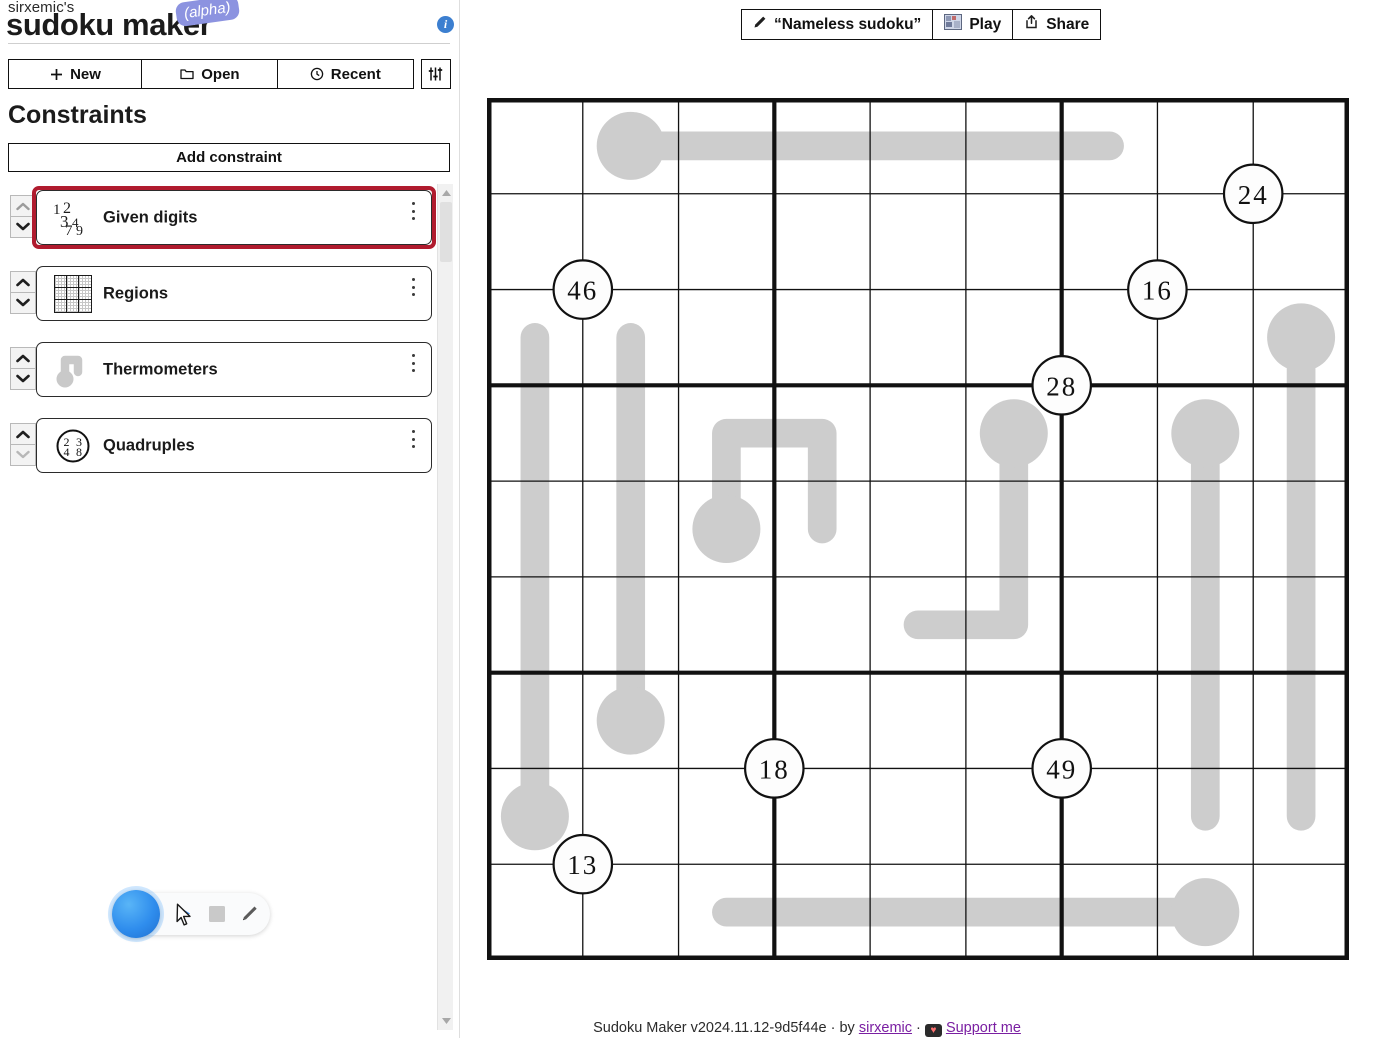 This screenshot has height=1038, width=1384. I want to click on sliders-icon, so click(435, 74).